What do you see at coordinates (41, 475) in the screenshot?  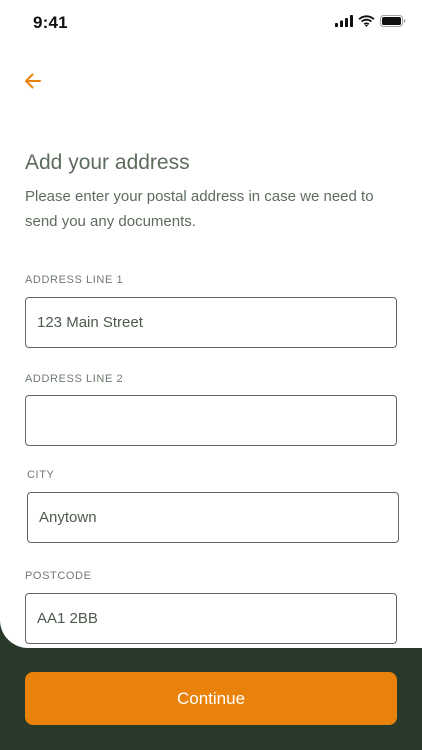 I see `city-label: CITY` at bounding box center [41, 475].